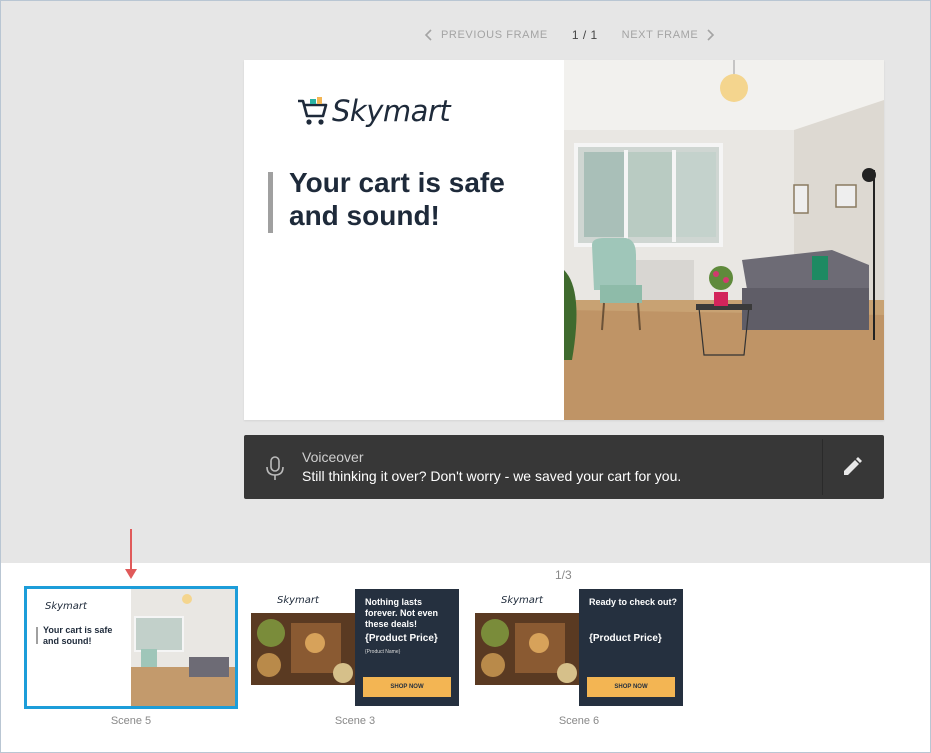 Image resolution: width=931 pixels, height=753 pixels. Describe the element at coordinates (625, 638) in the screenshot. I see `scene6-product-price: {Product Price}` at that location.